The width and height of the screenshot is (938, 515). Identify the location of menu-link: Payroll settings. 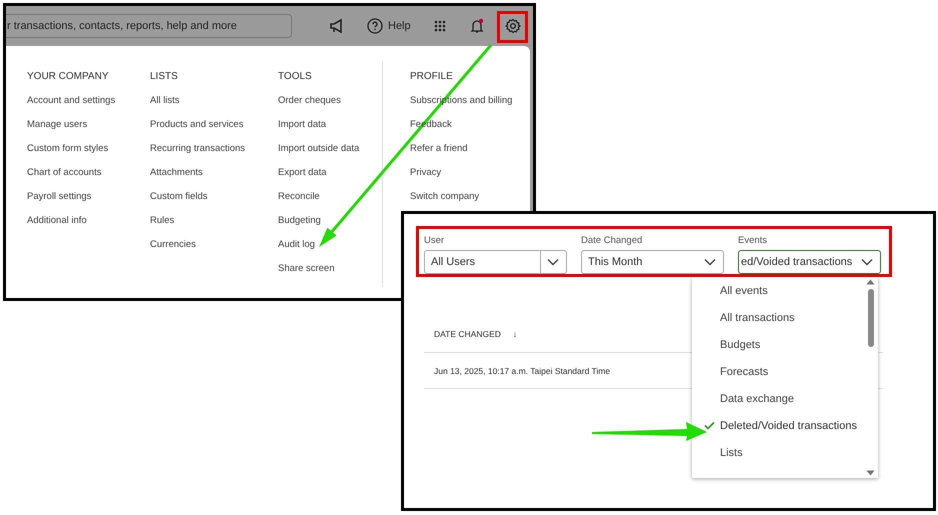
(88, 202).